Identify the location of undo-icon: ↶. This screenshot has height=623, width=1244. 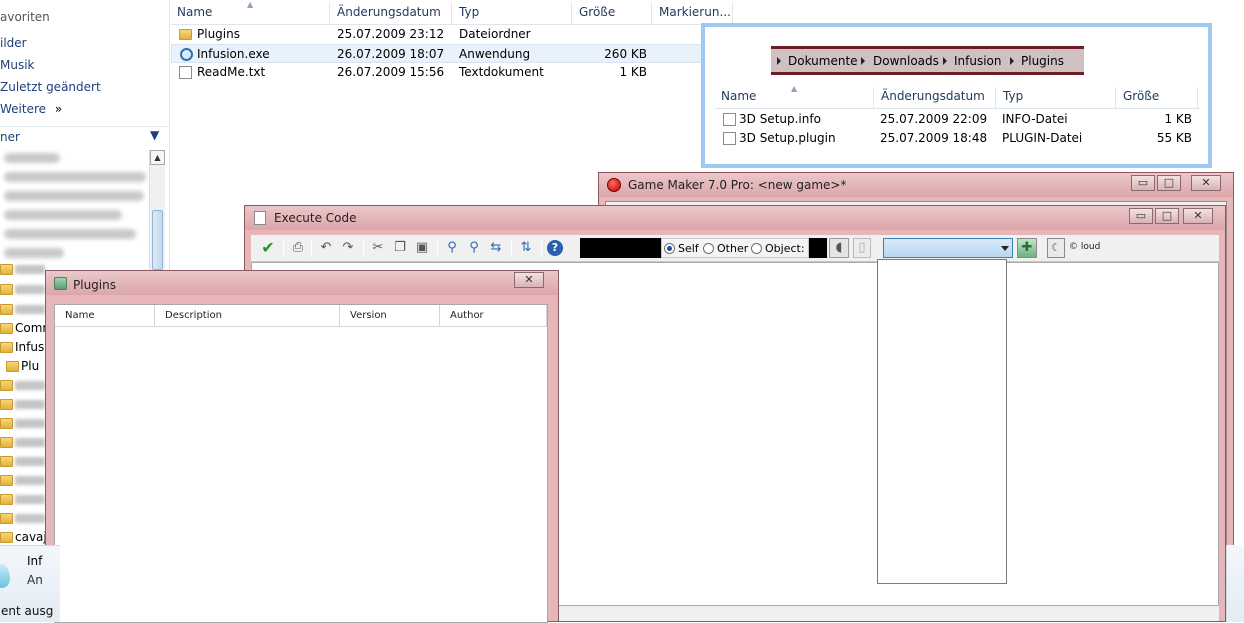
(326, 248).